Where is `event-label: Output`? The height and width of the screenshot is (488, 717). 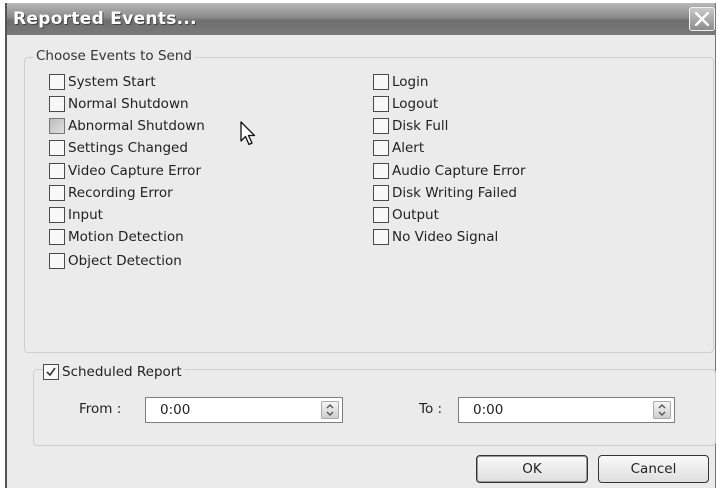
event-label: Output is located at coordinates (415, 215).